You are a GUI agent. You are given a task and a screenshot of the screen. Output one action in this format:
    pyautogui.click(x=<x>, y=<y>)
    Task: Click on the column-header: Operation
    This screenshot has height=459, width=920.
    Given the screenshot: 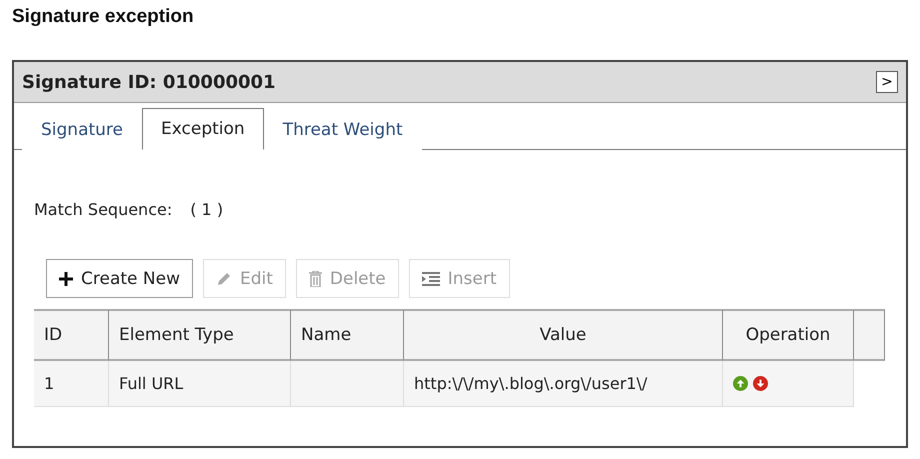 What is the action you would take?
    pyautogui.click(x=788, y=335)
    